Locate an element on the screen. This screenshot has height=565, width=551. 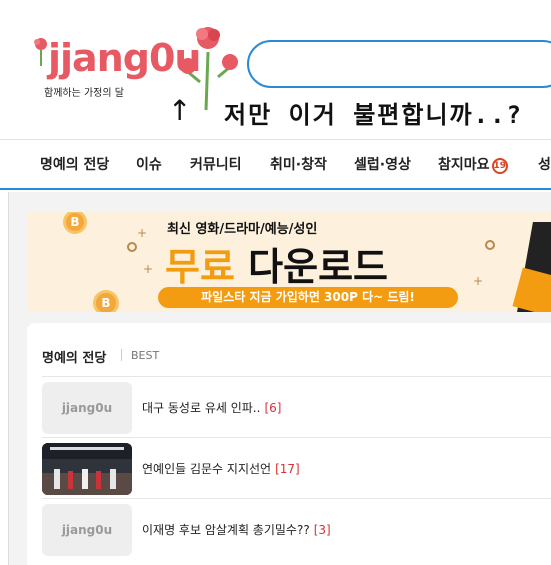
nav-item-adult-label: 참지마요 is located at coordinates (464, 165).